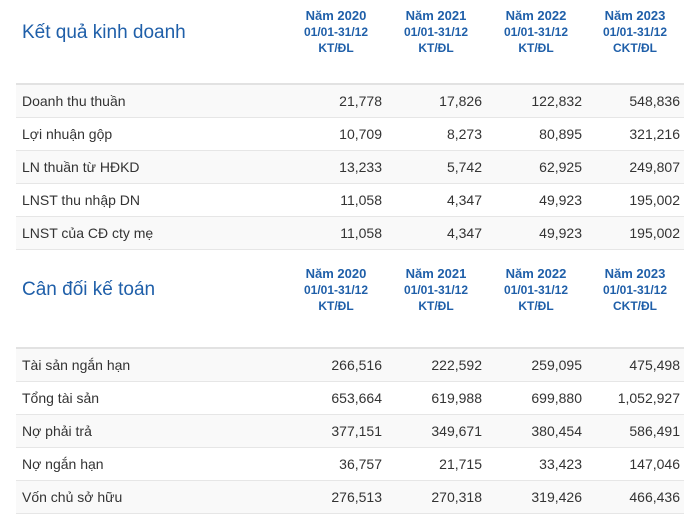 Image resolution: width=688 pixels, height=514 pixels. I want to click on cell-value: 222,592, so click(436, 365).